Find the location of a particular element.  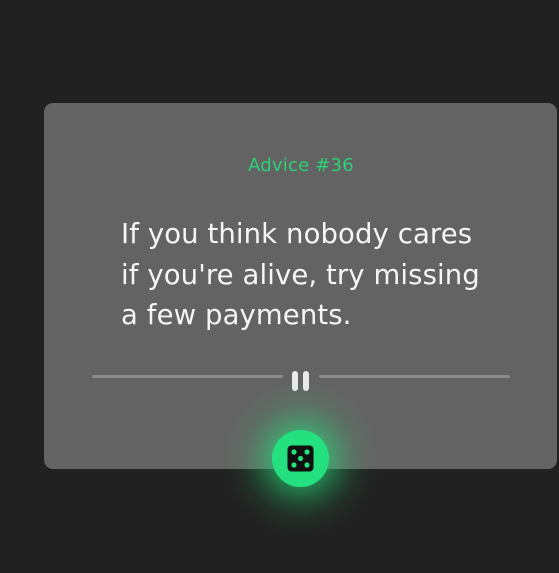

dice-icon is located at coordinates (300, 458).